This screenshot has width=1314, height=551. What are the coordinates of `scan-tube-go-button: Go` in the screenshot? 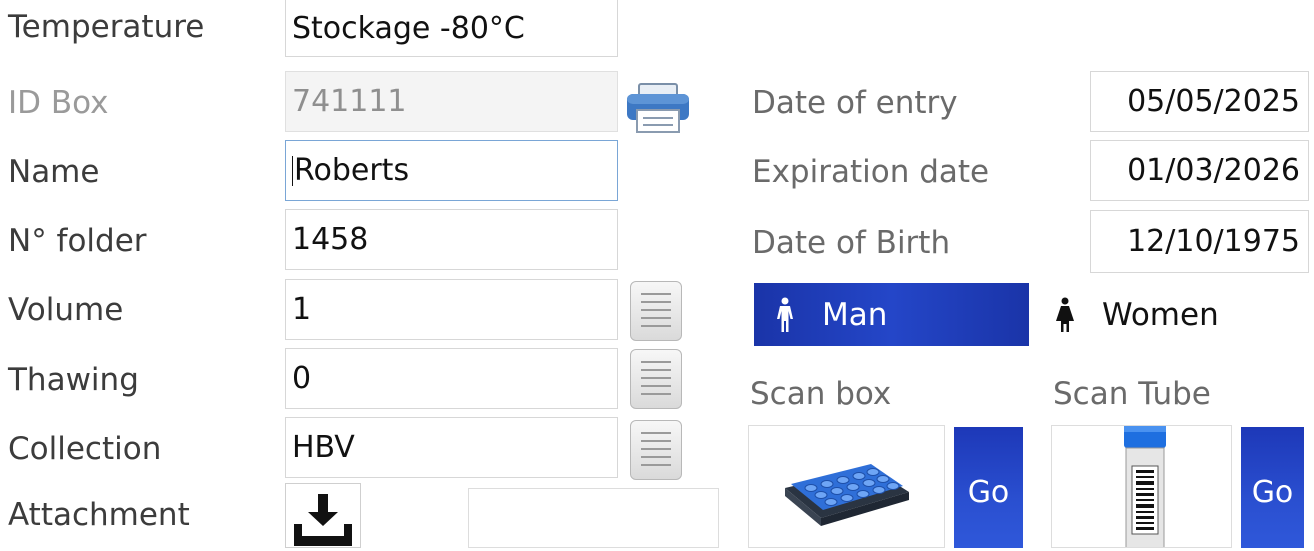 It's located at (1272, 487).